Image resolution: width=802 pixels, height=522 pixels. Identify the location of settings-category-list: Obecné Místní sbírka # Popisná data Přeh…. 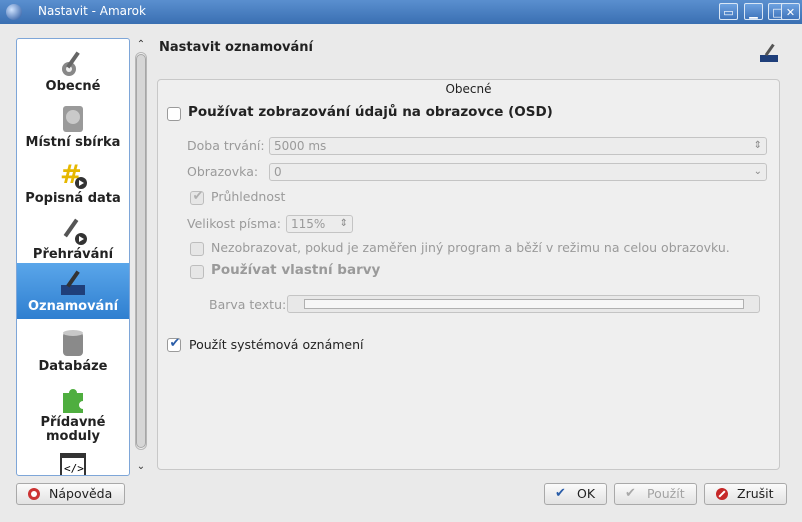
(73, 257).